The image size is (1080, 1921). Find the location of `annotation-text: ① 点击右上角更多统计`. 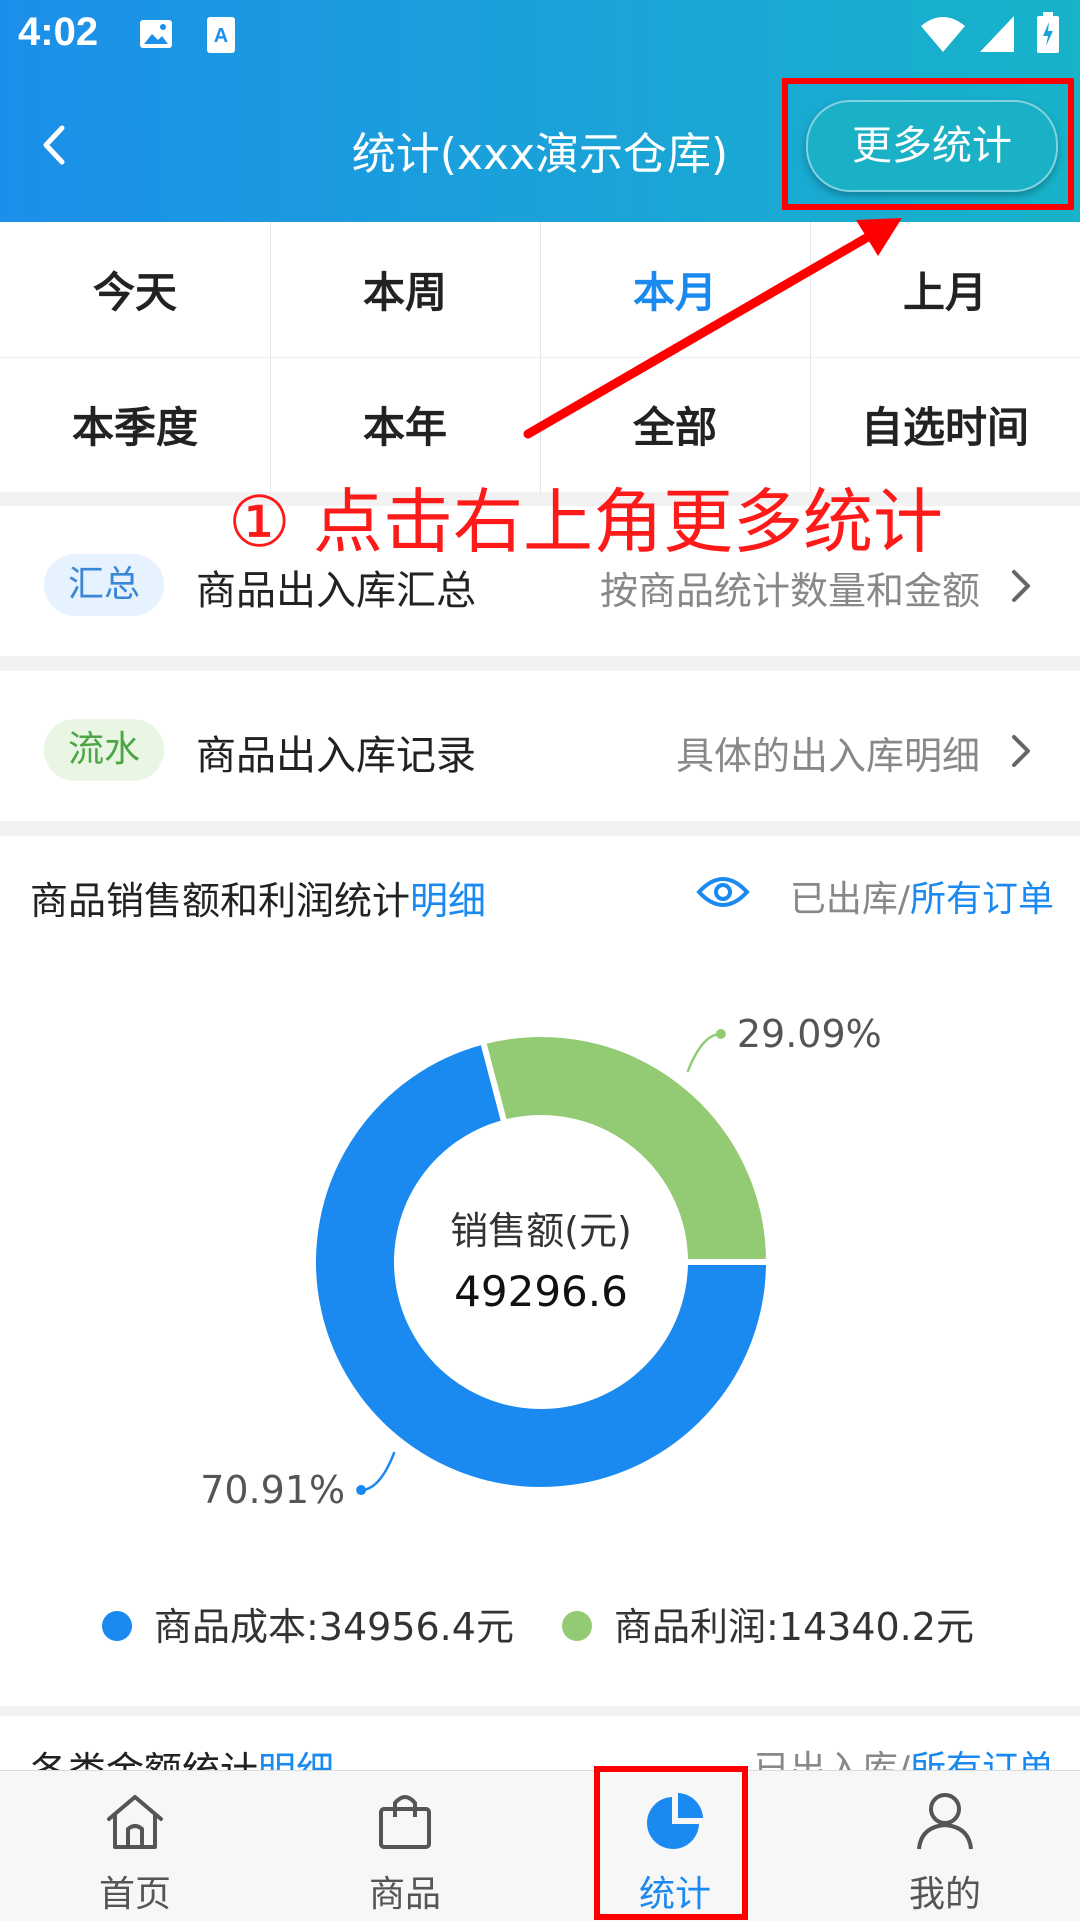

annotation-text: ① 点击右上角更多统计 is located at coordinates (586, 522).